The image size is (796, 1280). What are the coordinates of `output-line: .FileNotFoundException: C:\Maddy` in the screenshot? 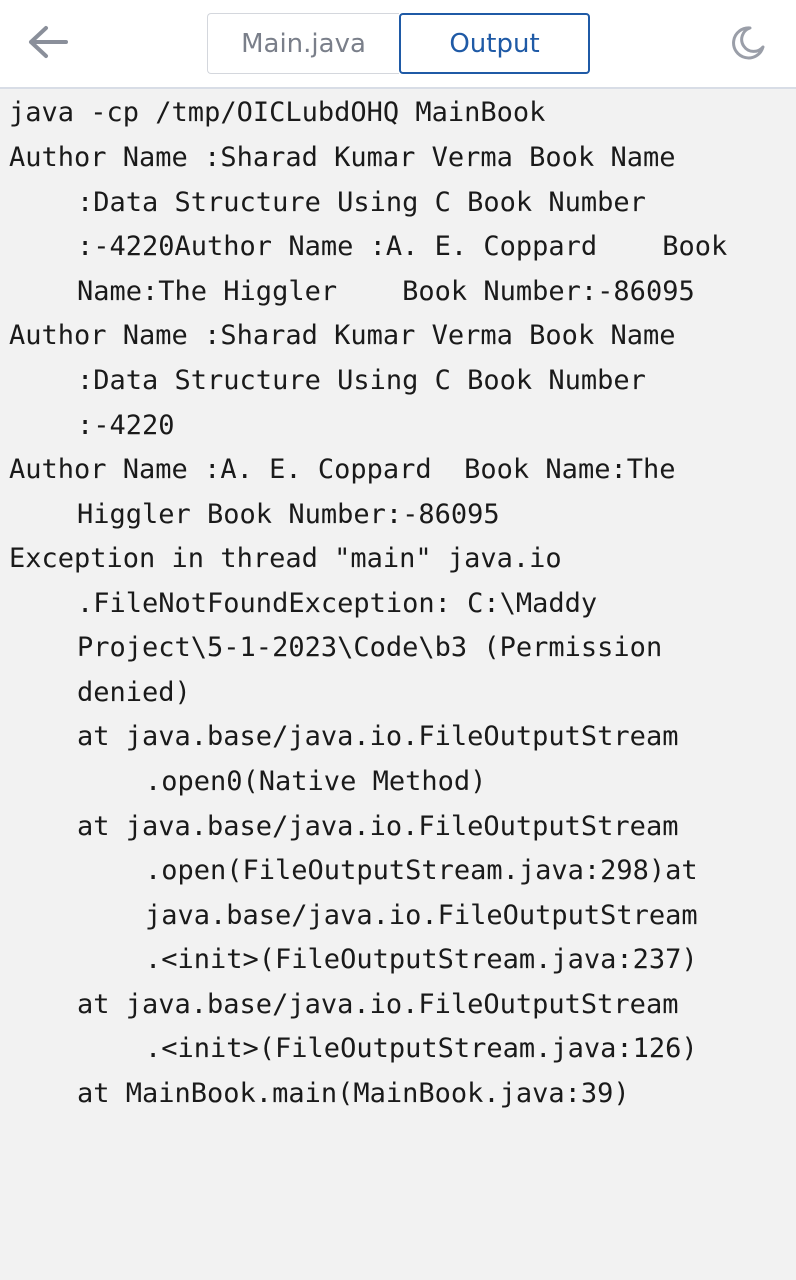 It's located at (337, 603).